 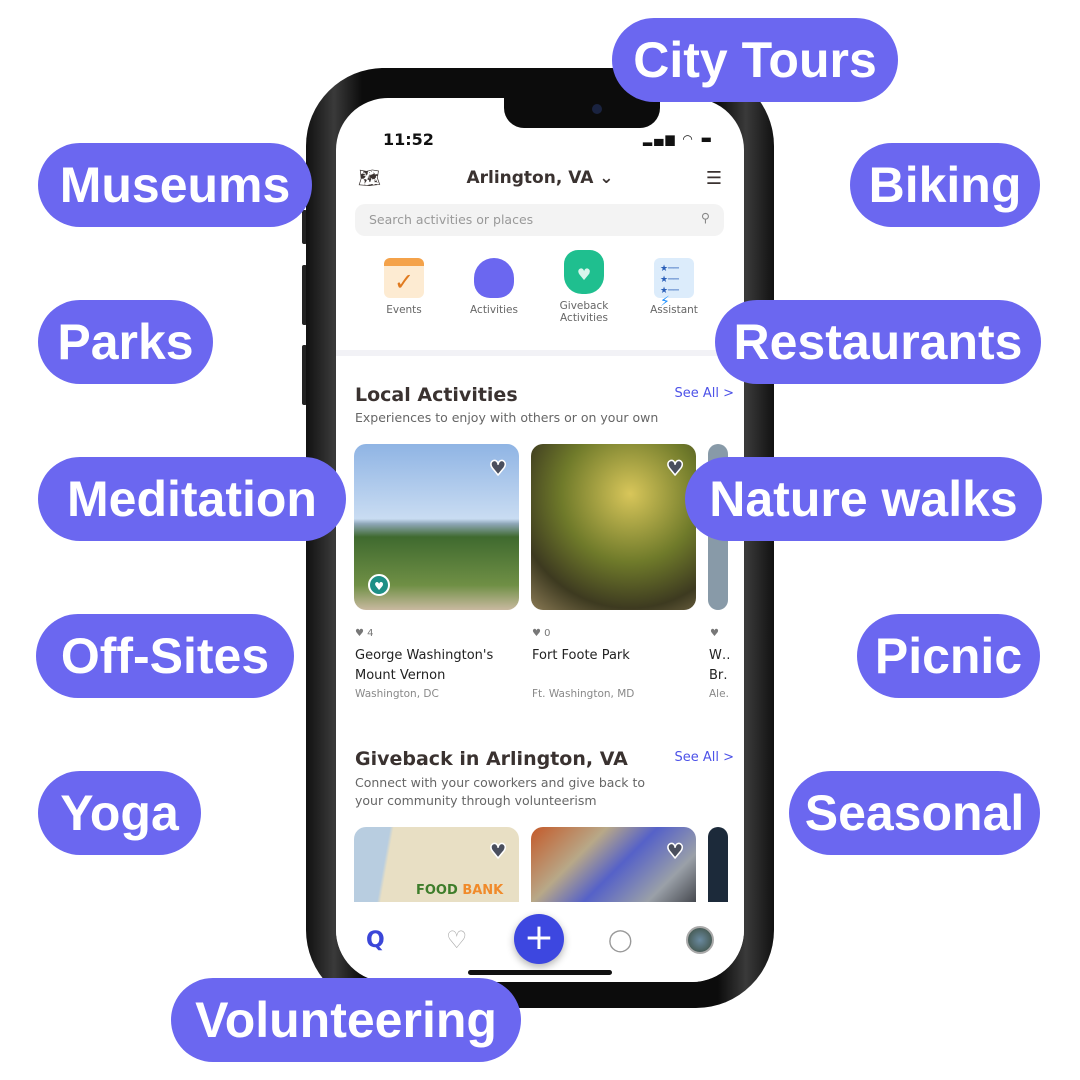 I want to click on location-label: Arlington, VA, so click(x=530, y=178).